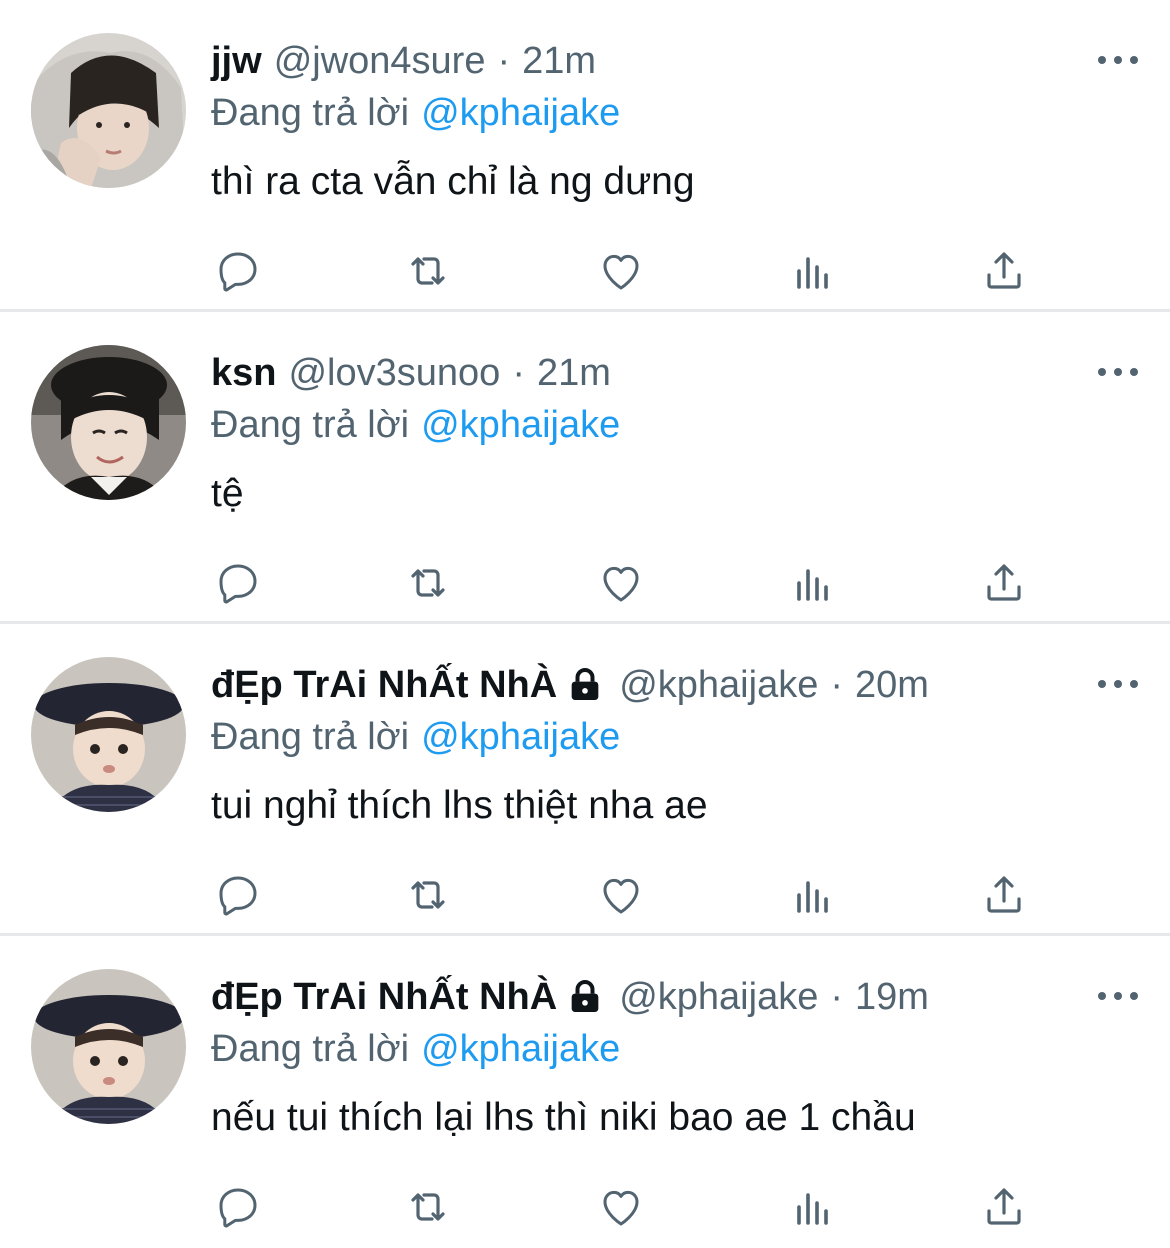 The height and width of the screenshot is (1248, 1170). Describe the element at coordinates (227, 493) in the screenshot. I see `tweet-text: tệ` at that location.